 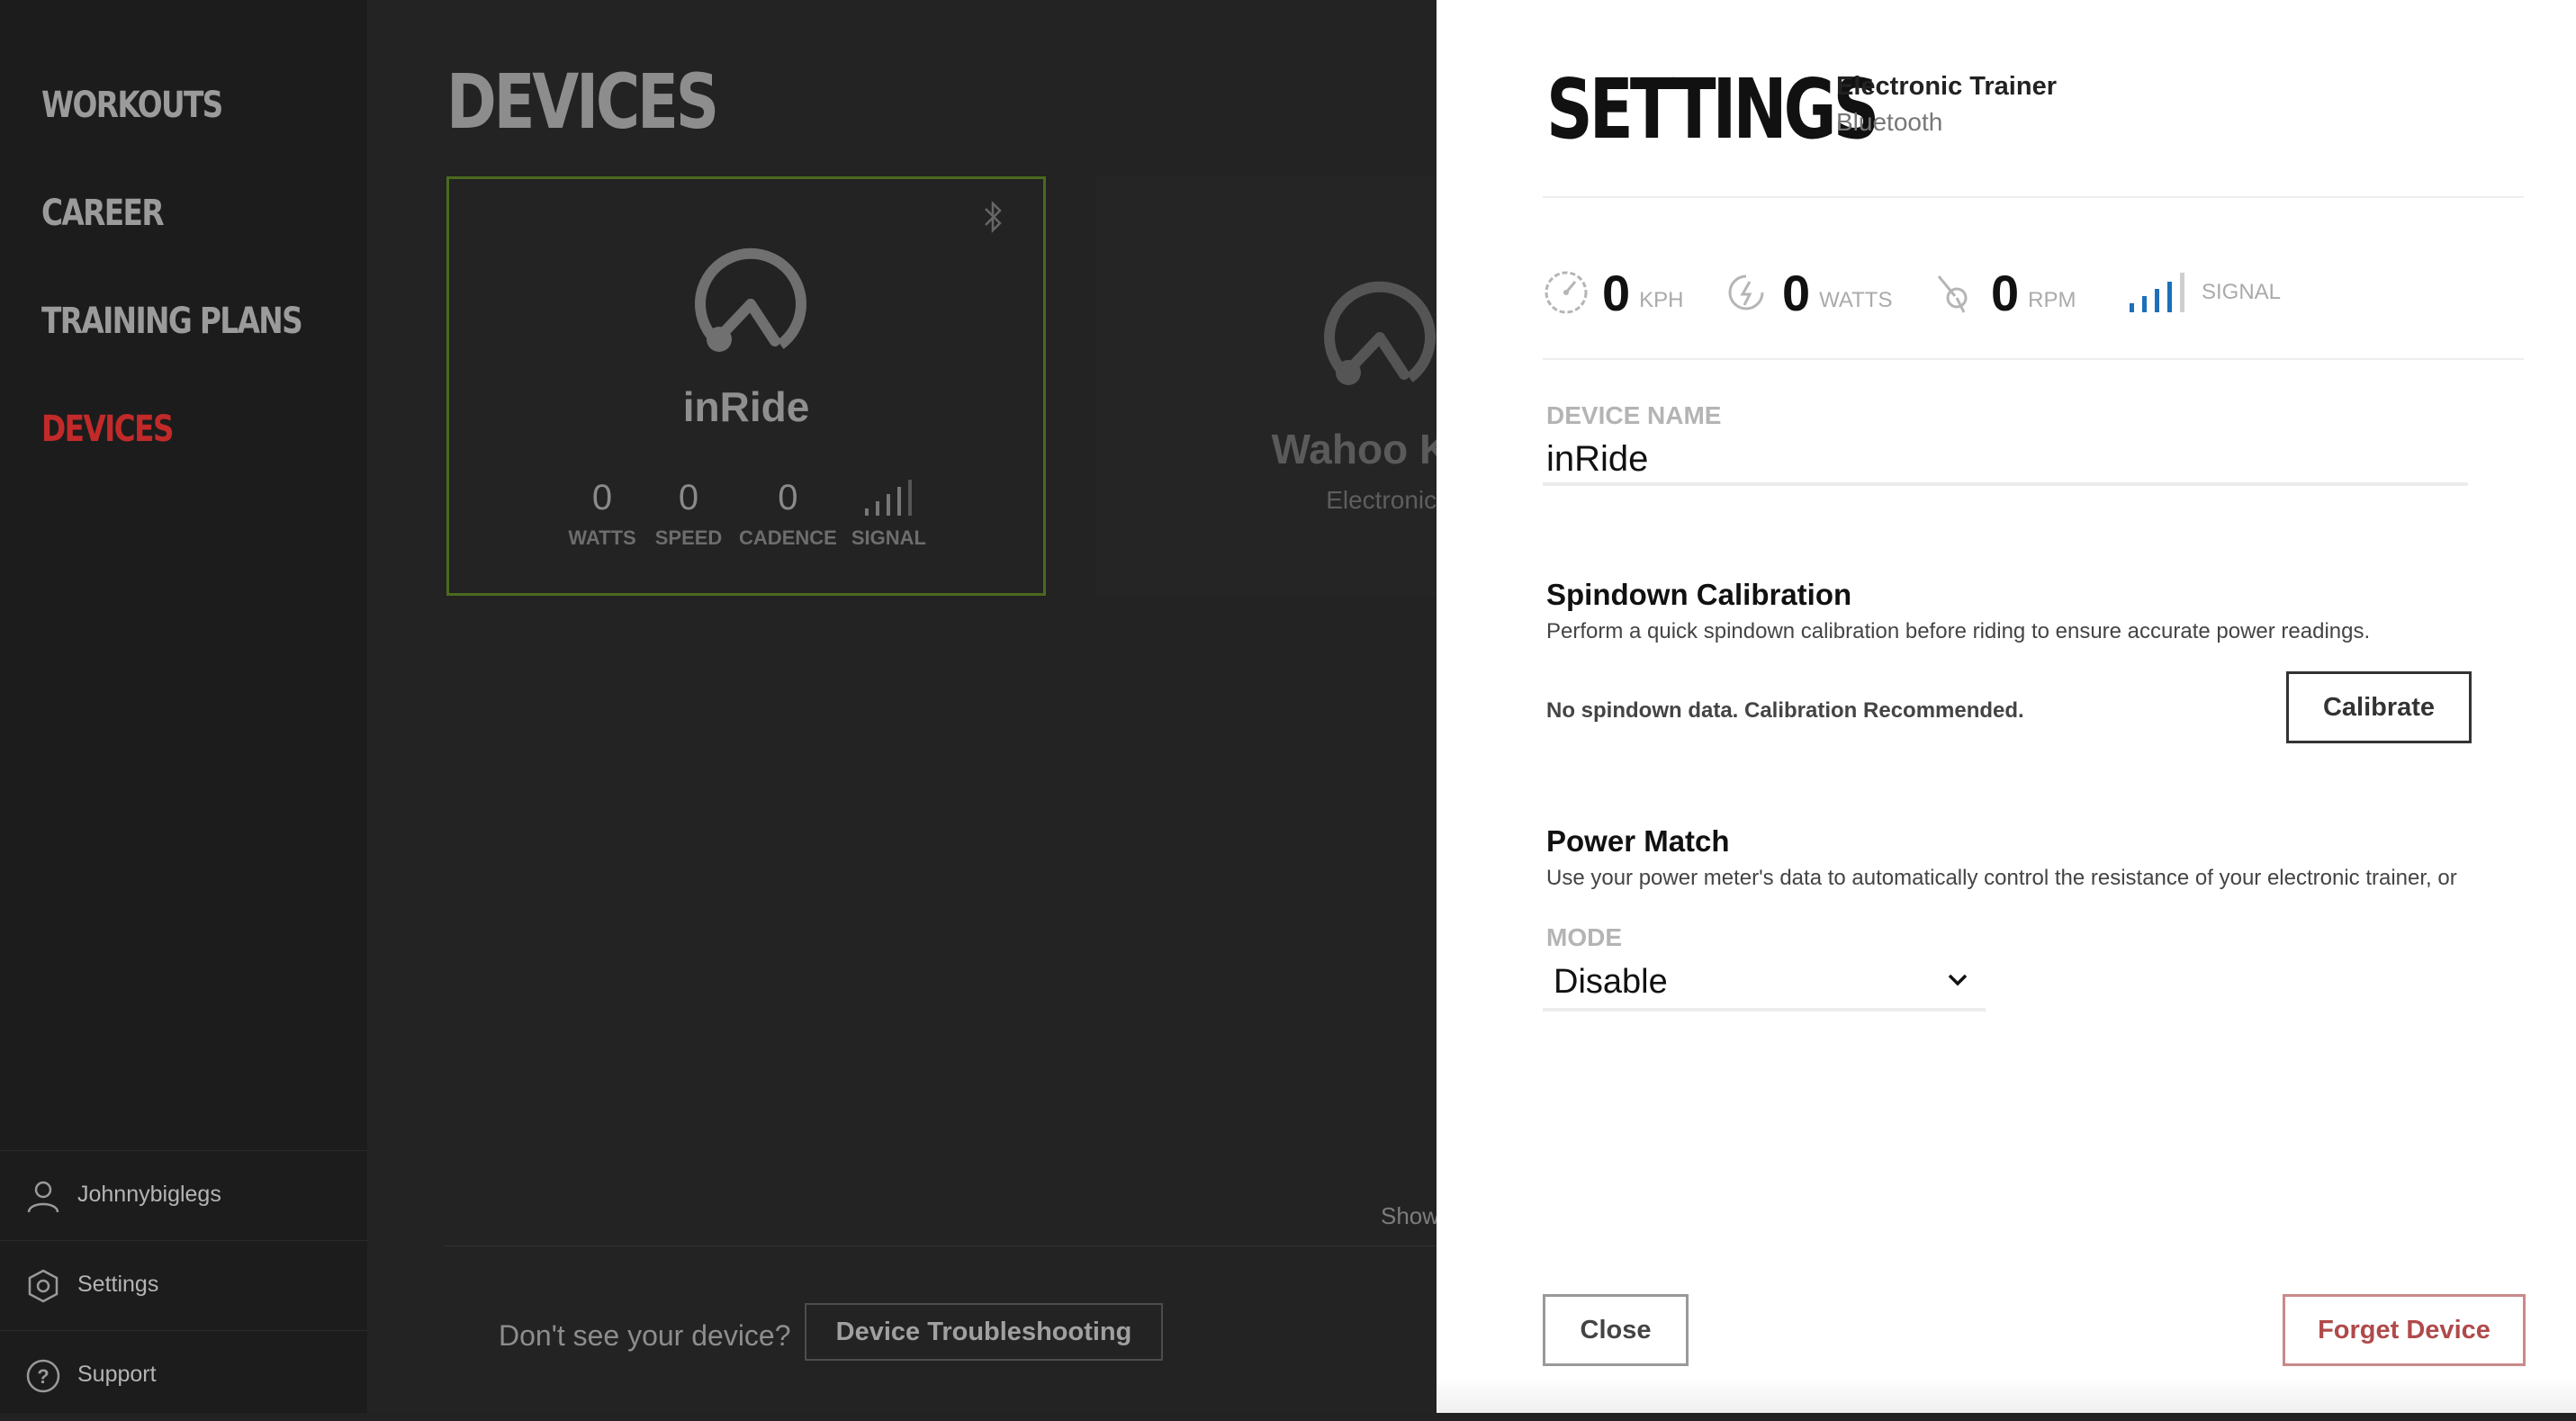 I want to click on signal-icon, so click(x=2157, y=292).